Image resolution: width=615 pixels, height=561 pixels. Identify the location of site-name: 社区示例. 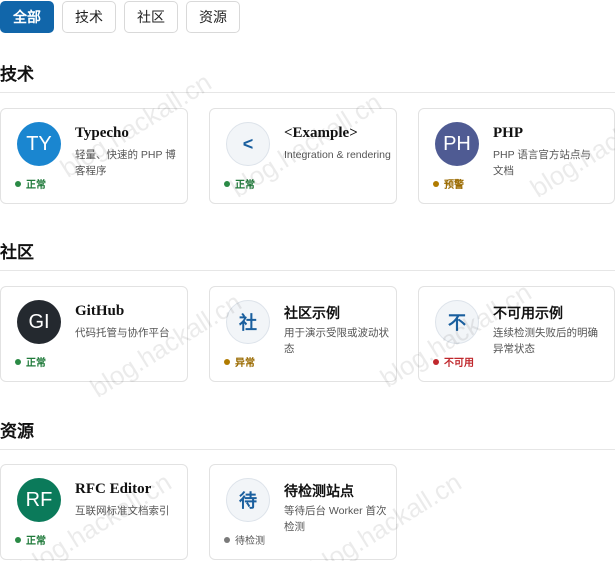
(312, 314).